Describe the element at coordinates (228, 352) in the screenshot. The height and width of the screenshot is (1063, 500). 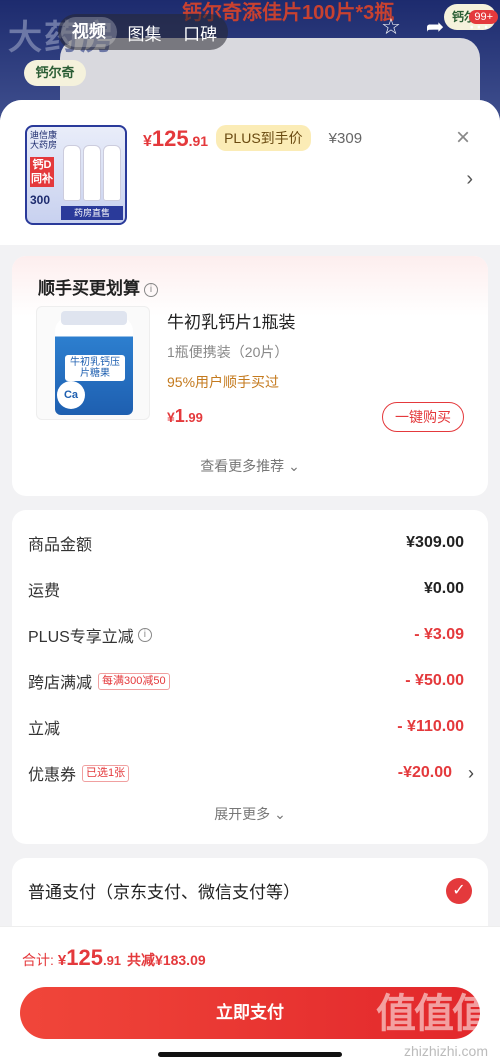
I see `addon-item-spec: 1瓶便携装（20片）` at that location.